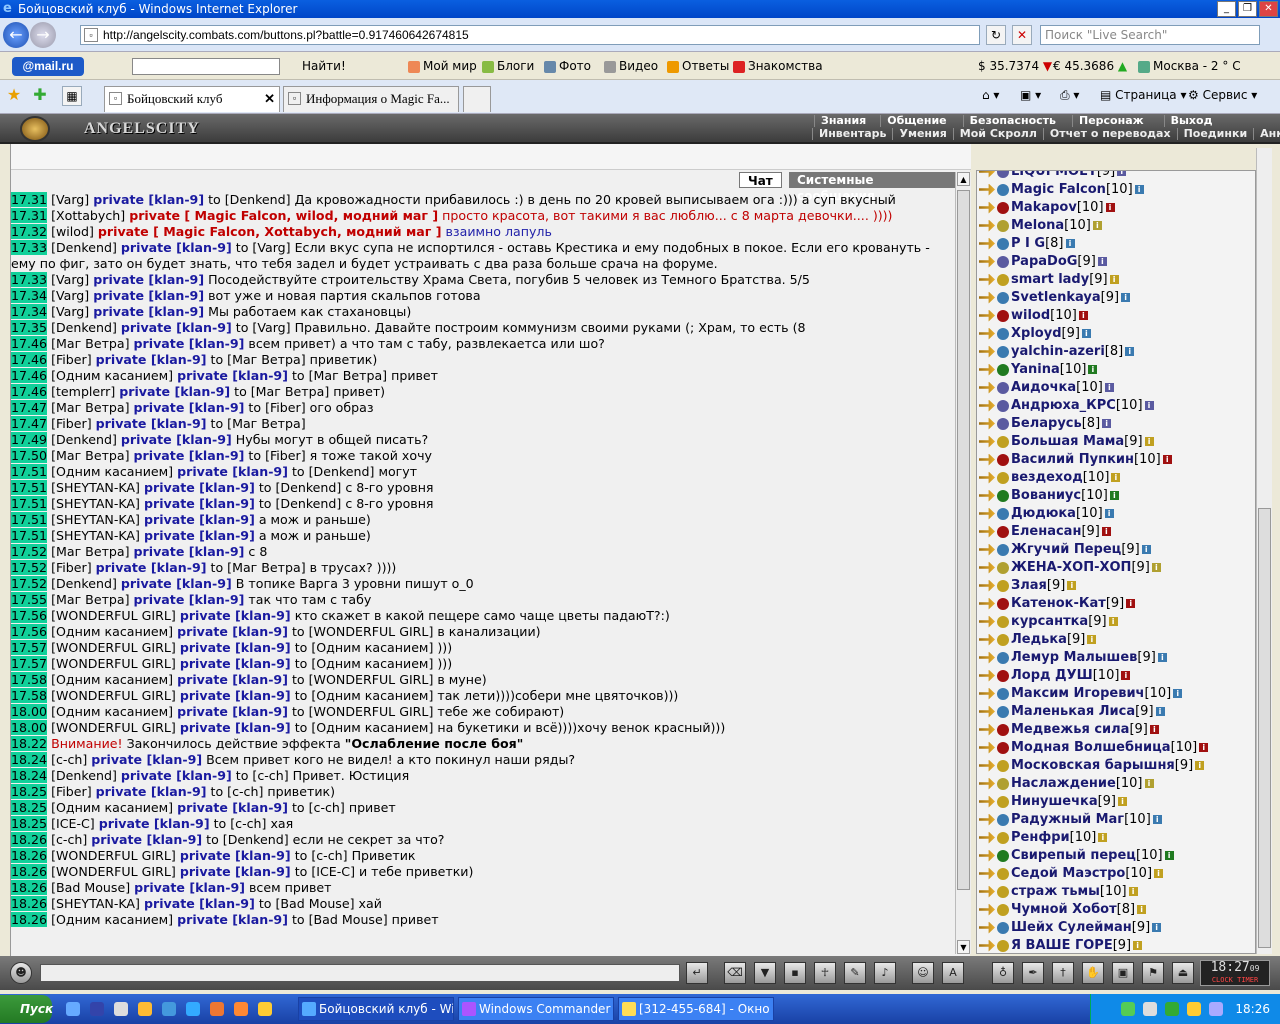 The height and width of the screenshot is (1024, 1280). Describe the element at coordinates (1091, 747) in the screenshot. I see `user-name: Модная Волшебница` at that location.